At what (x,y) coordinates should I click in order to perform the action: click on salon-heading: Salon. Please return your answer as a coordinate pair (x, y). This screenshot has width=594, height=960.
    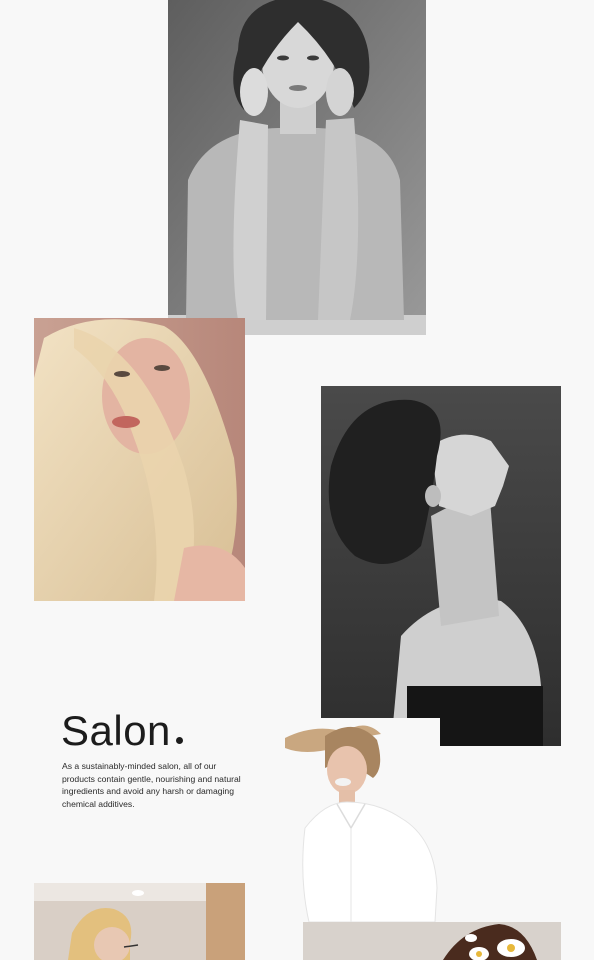
    Looking at the image, I should click on (122, 731).